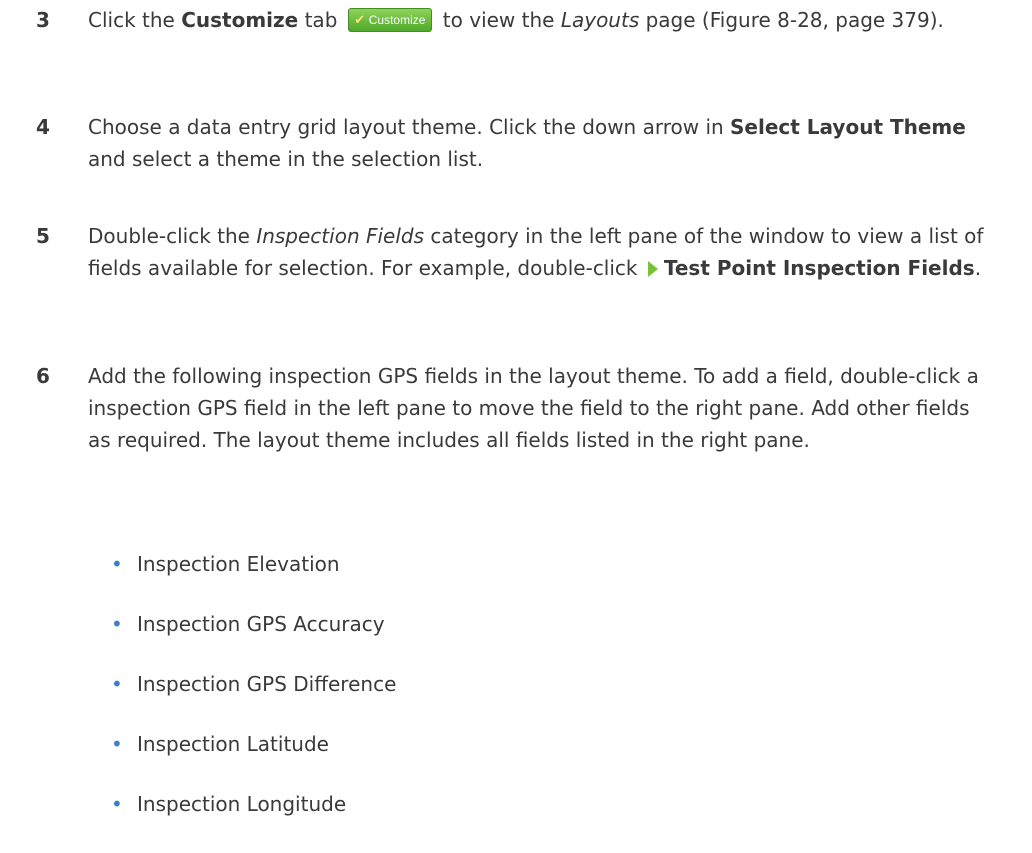 This screenshot has width=1032, height=853. What do you see at coordinates (43, 376) in the screenshot?
I see `step-number: 6` at bounding box center [43, 376].